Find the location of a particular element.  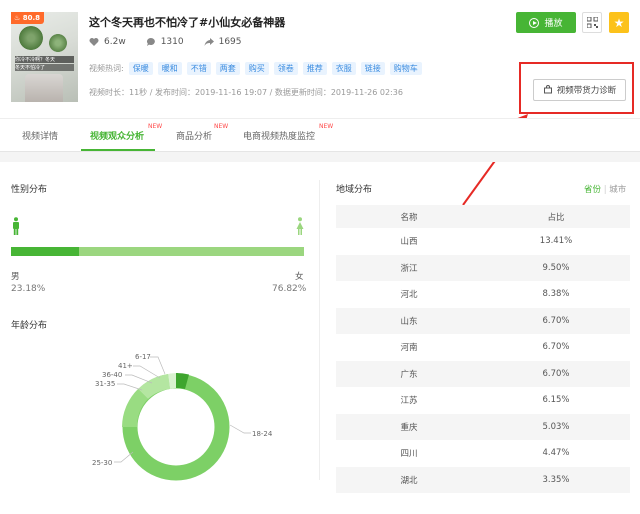

play-label: 播放 is located at coordinates (553, 24).